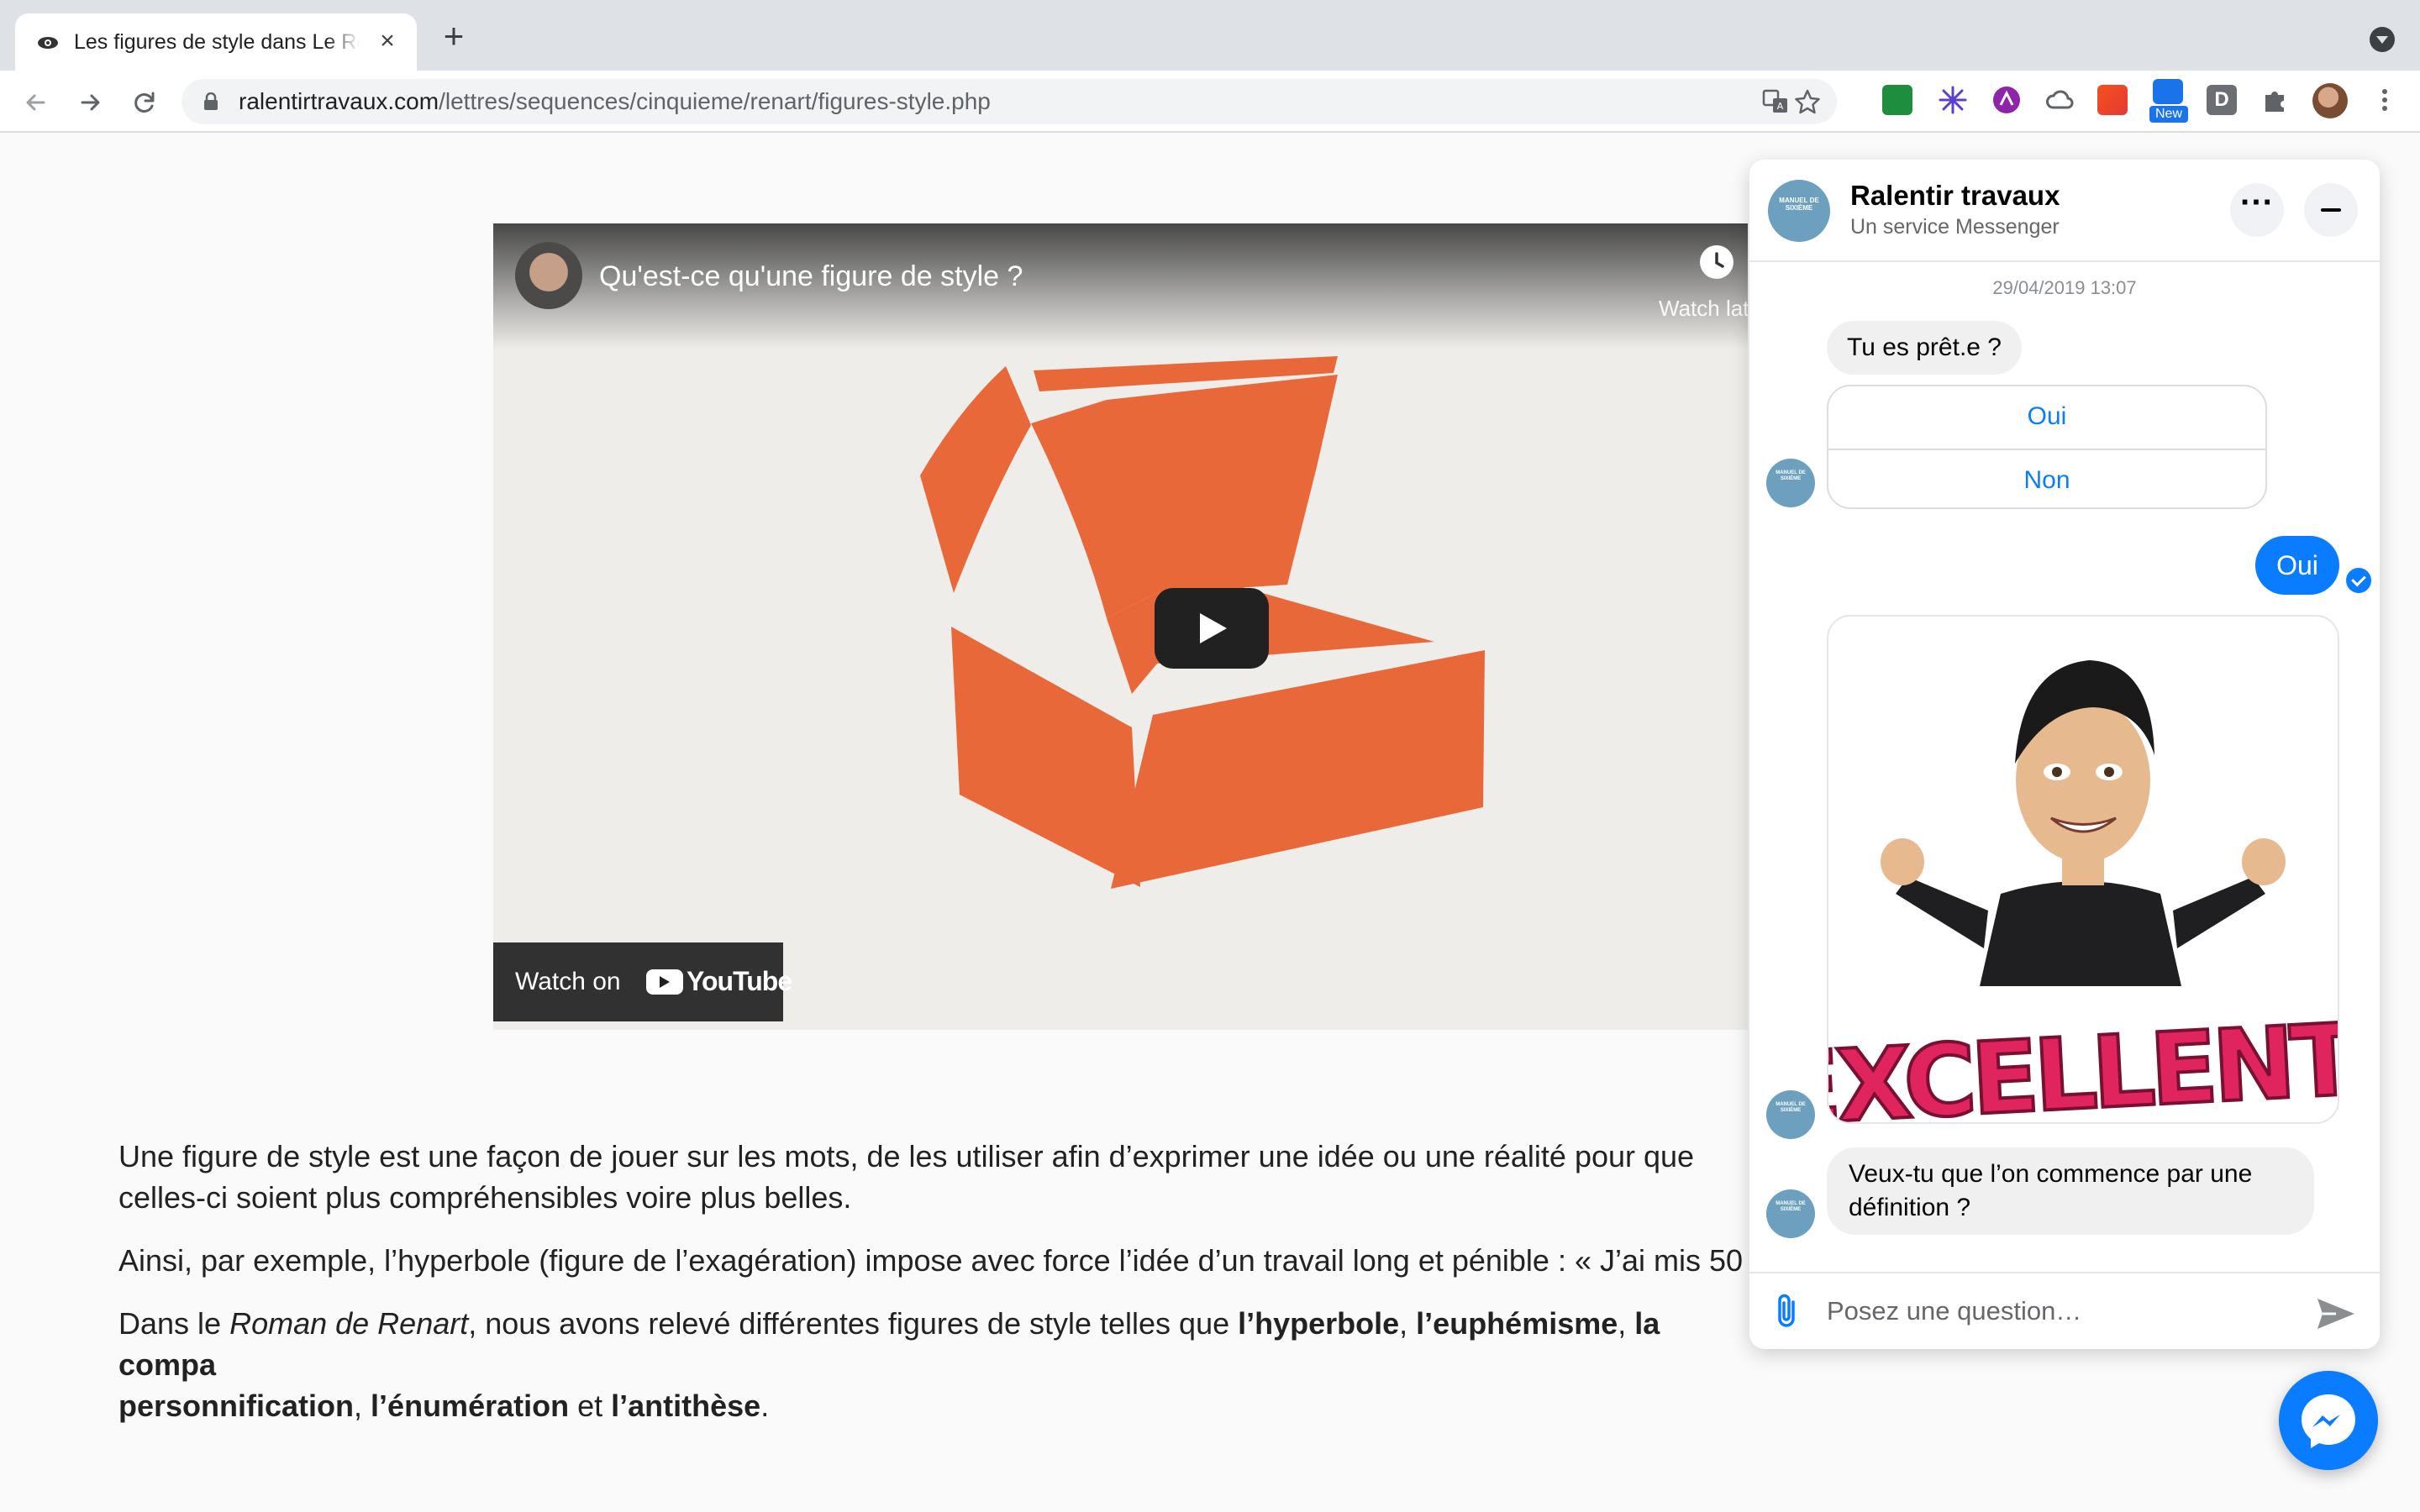 The height and width of the screenshot is (1512, 2420). Describe the element at coordinates (2083, 891) in the screenshot. I see `excellent-sticker-image: EXCELLENT!` at that location.